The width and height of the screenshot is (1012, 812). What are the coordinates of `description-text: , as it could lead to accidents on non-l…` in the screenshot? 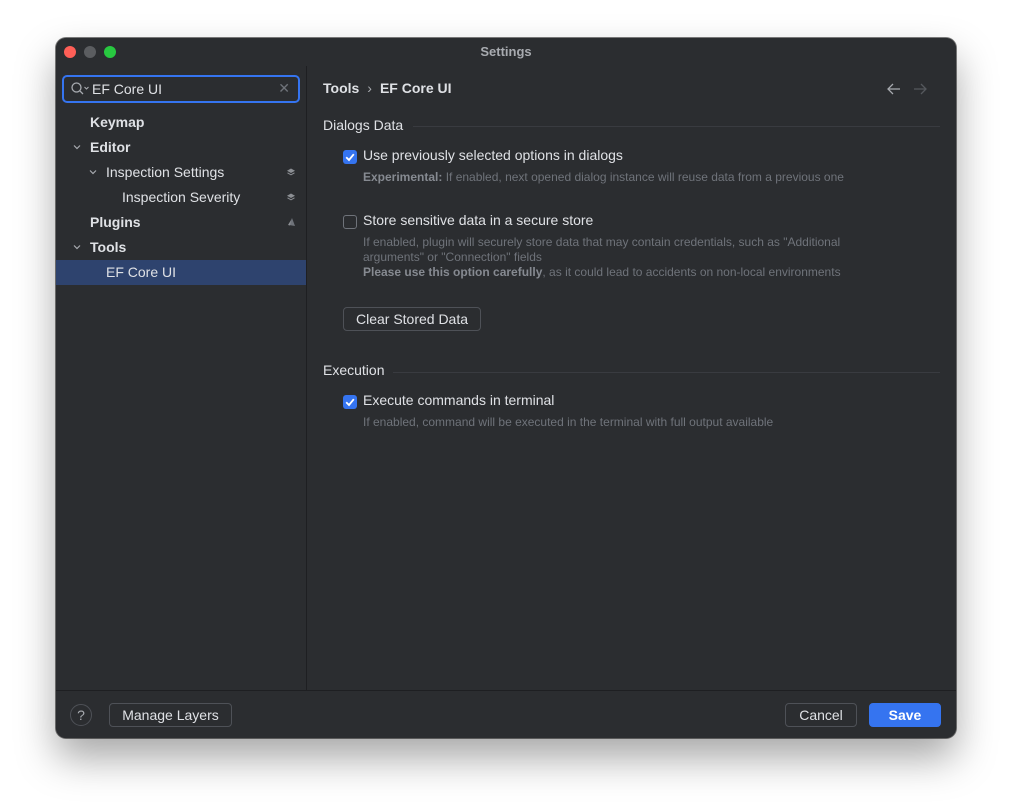 It's located at (691, 272).